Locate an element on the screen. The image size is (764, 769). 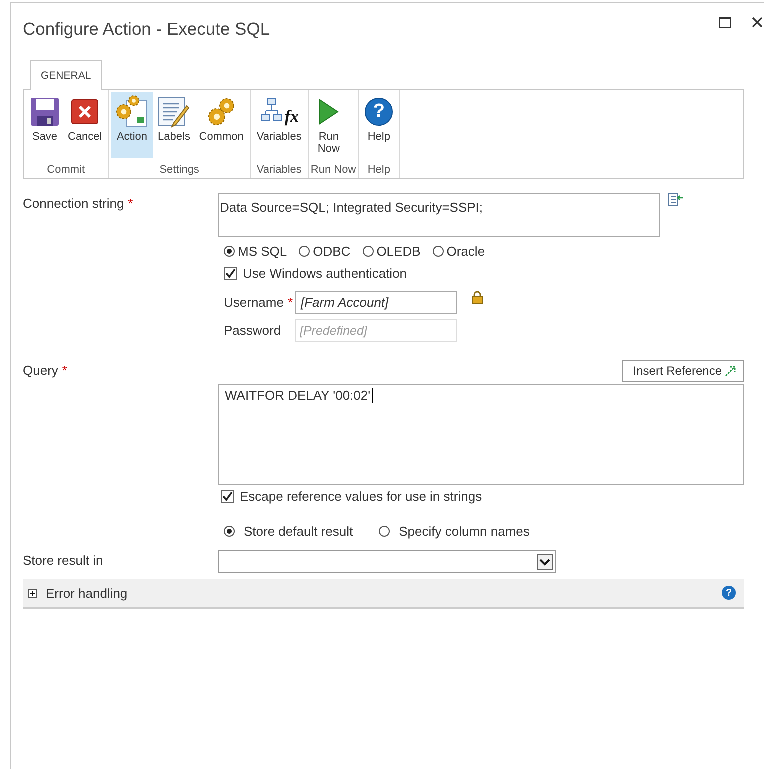
ribbon-button: Save is located at coordinates (45, 125).